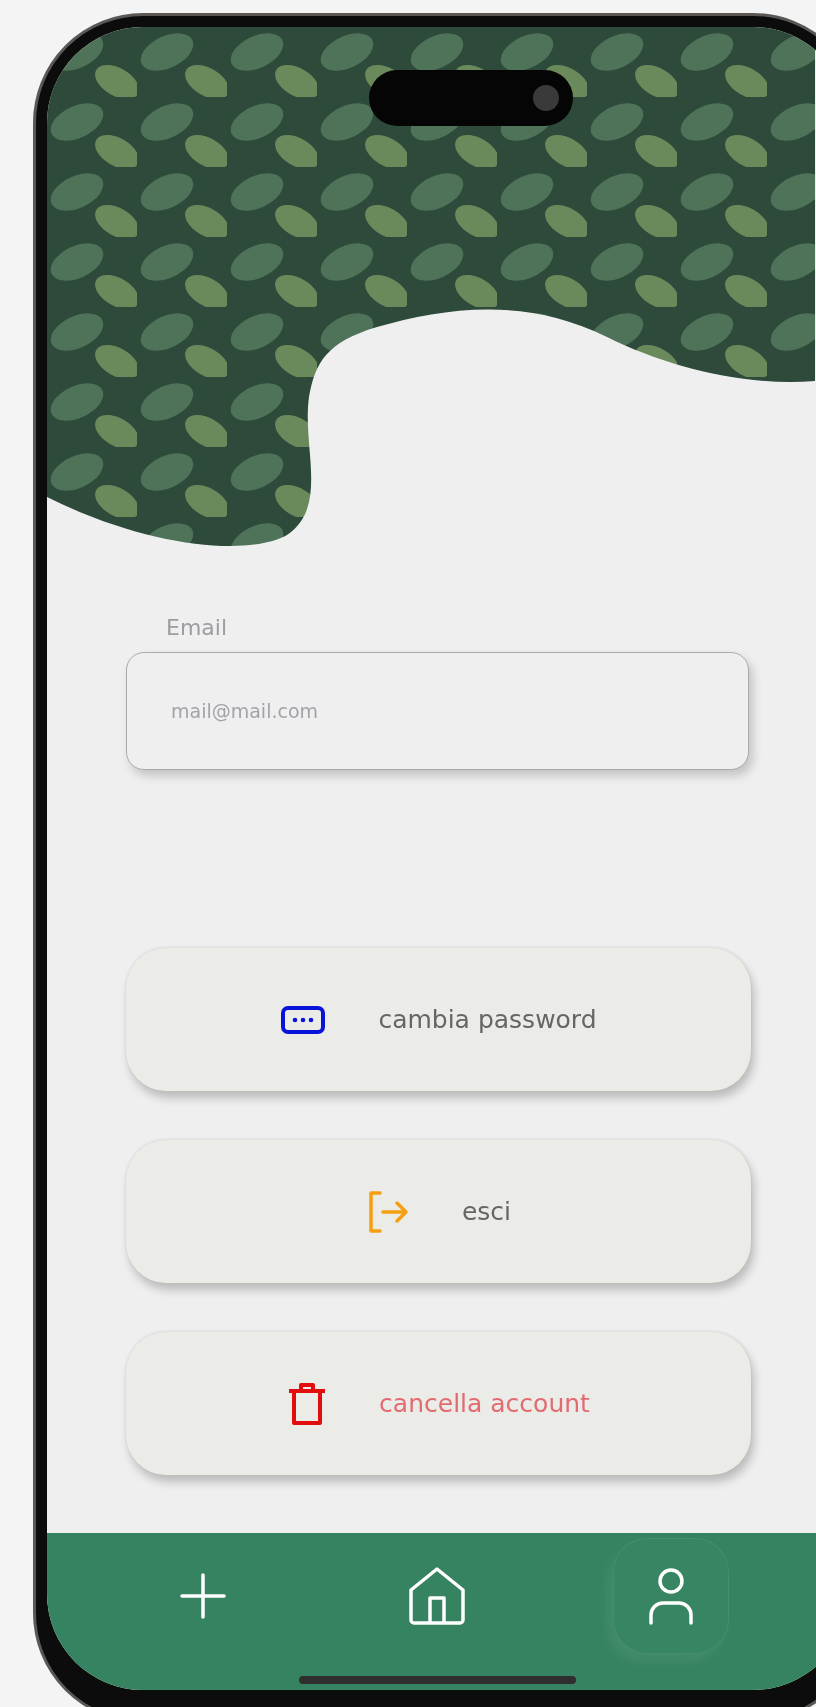 The width and height of the screenshot is (816, 1707). I want to click on email-field: mail@mail.com, so click(437, 711).